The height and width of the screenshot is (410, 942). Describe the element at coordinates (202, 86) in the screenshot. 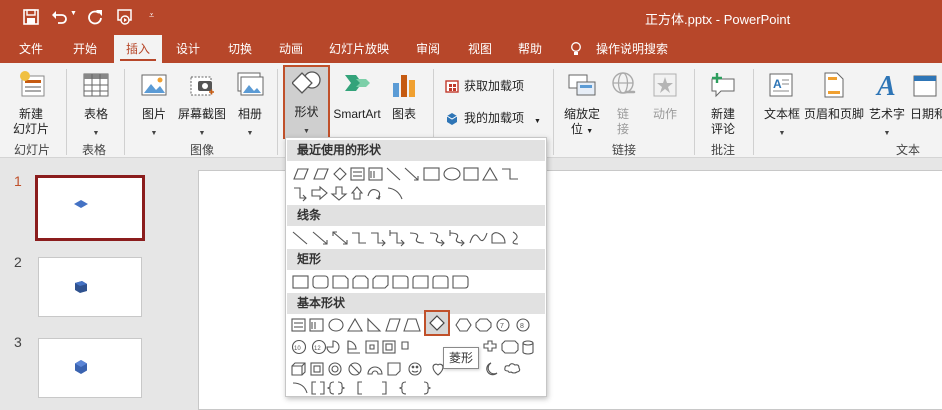

I see `screenshot-icon` at that location.